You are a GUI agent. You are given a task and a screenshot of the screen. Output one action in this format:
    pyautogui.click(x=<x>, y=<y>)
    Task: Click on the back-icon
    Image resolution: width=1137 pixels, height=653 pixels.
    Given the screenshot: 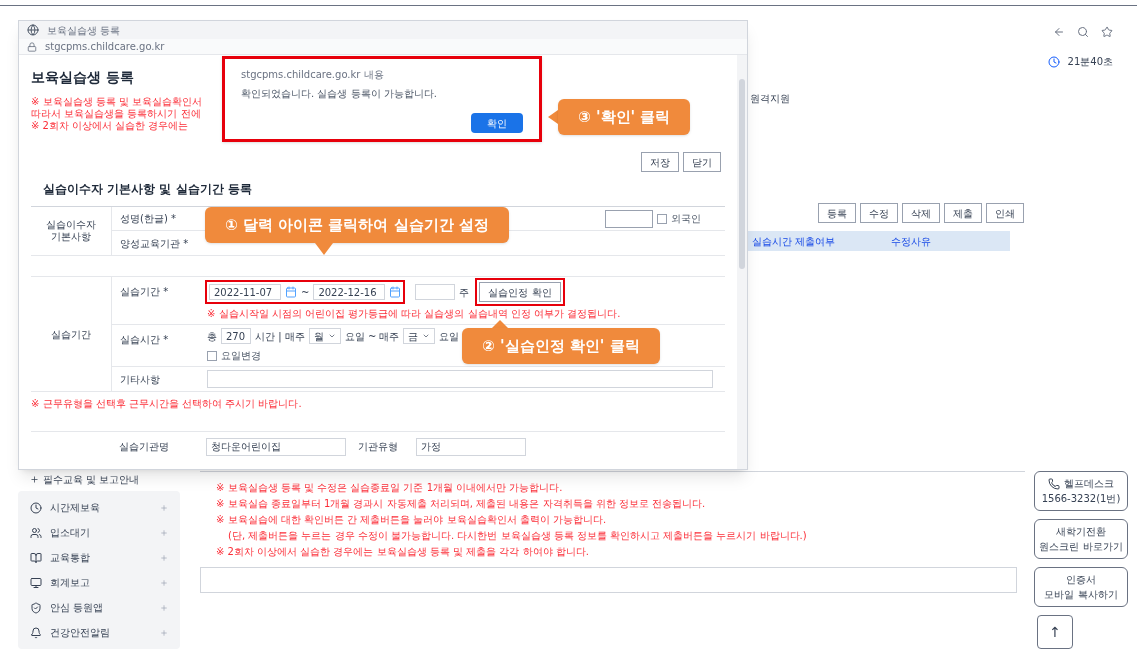 What is the action you would take?
    pyautogui.click(x=1059, y=32)
    